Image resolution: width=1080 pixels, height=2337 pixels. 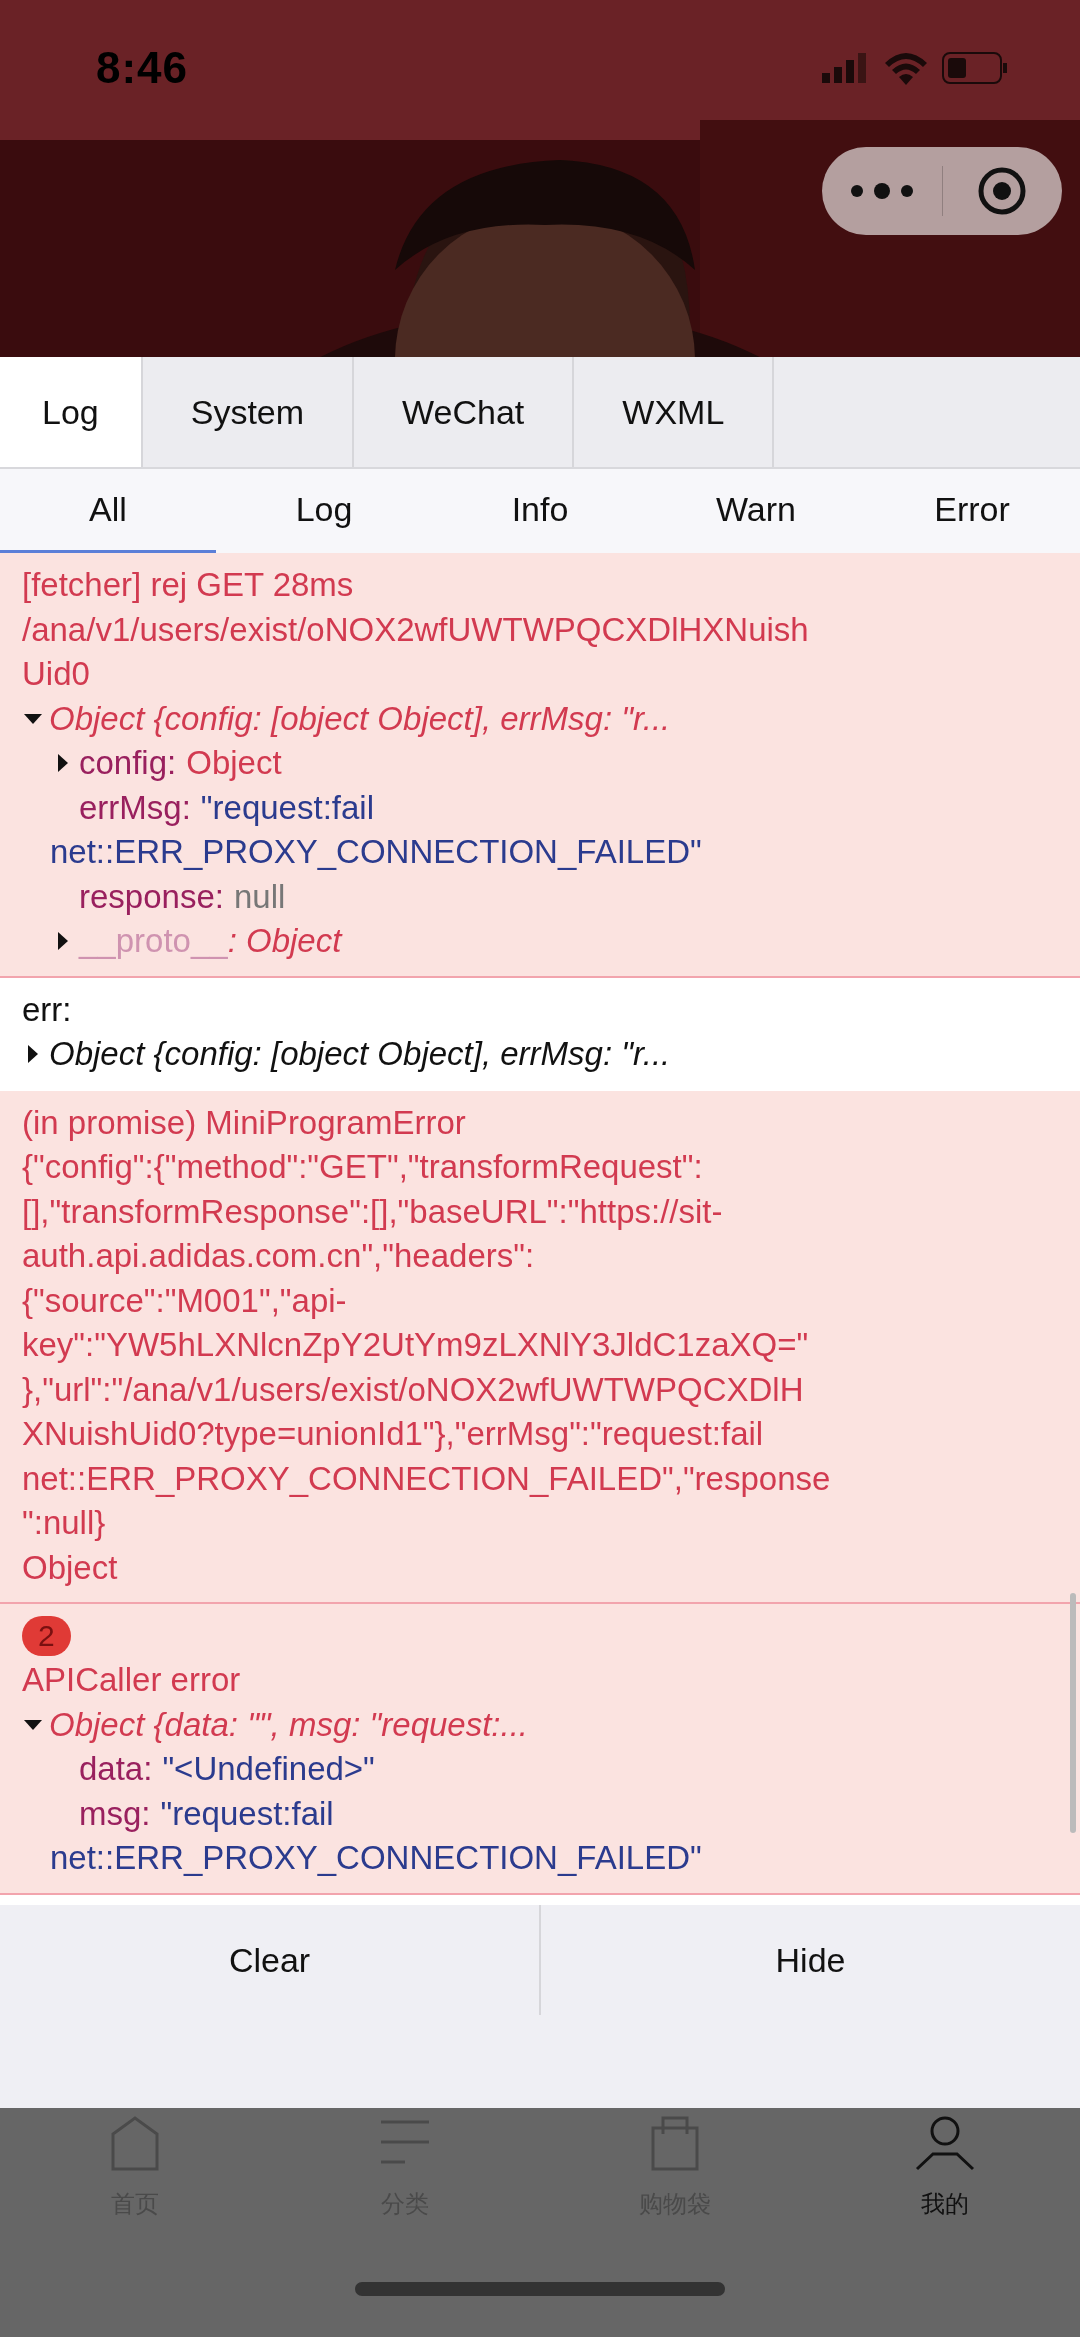 I want to click on log-message: /ana/v1/users/exist/oNOX2wfUWTWPQCXDlHXNuish, so click(x=415, y=629).